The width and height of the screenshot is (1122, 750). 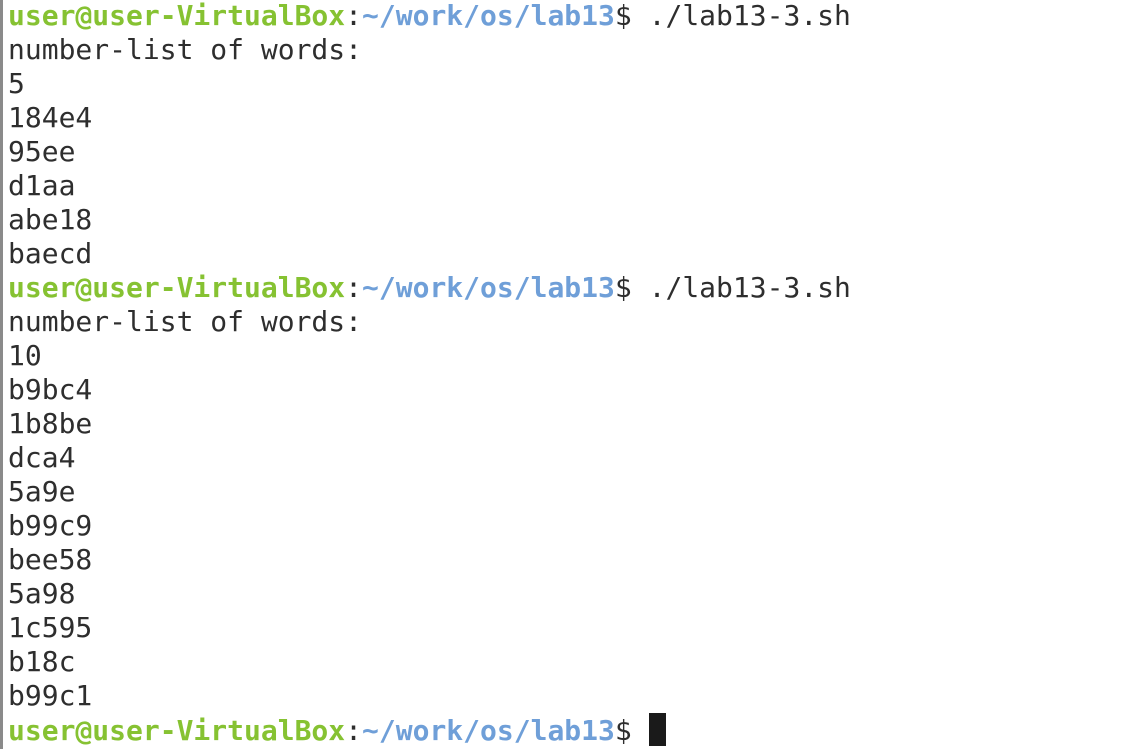 What do you see at coordinates (50, 389) in the screenshot?
I see `output-word: b9bc4` at bounding box center [50, 389].